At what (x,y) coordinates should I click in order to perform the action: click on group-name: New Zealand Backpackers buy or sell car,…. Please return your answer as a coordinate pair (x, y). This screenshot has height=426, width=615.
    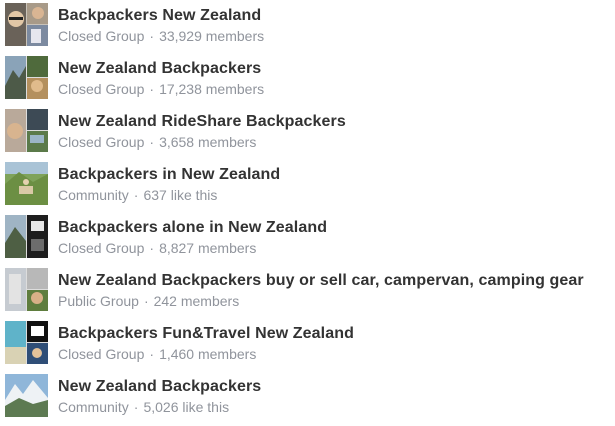
    Looking at the image, I should click on (321, 281).